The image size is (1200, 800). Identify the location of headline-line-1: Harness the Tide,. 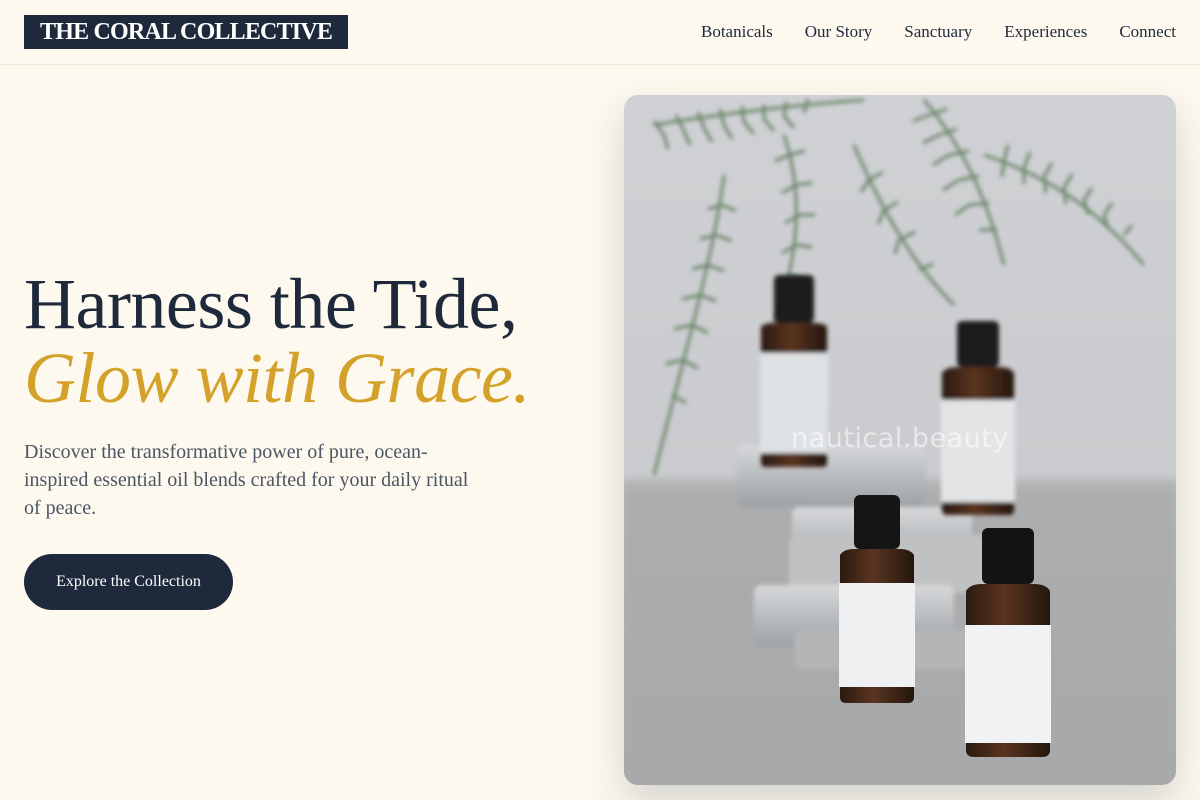
(271, 304).